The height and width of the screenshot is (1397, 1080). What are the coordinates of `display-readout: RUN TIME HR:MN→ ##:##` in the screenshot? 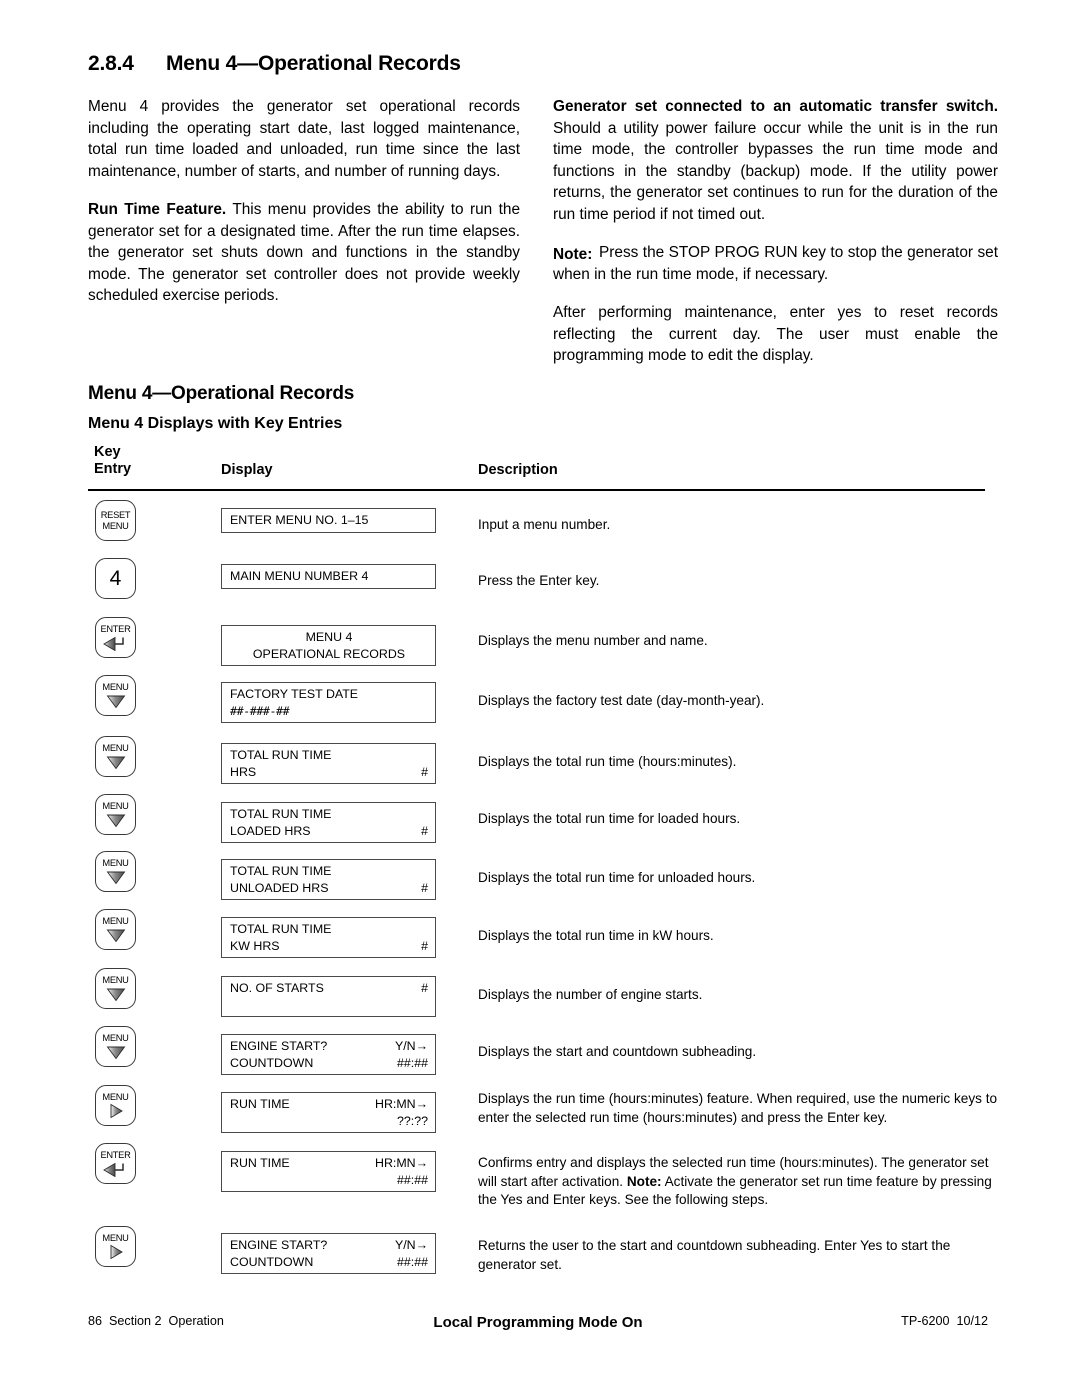 It's located at (328, 1171).